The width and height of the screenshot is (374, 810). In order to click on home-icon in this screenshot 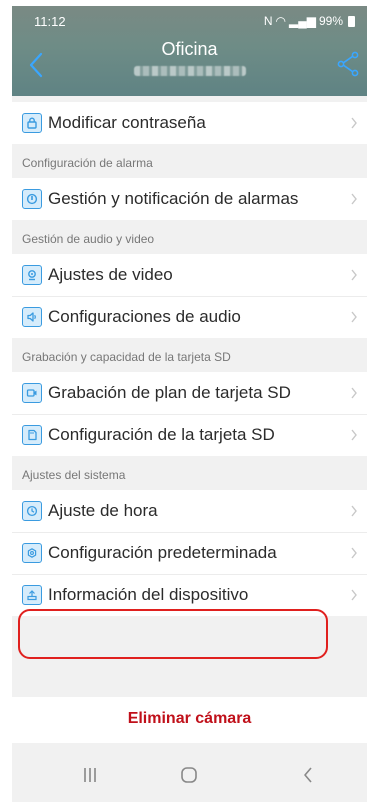, I will do `click(189, 775)`.